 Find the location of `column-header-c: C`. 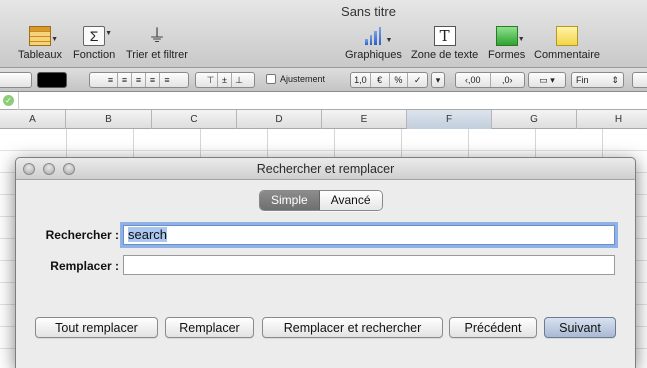

column-header-c: C is located at coordinates (194, 119).